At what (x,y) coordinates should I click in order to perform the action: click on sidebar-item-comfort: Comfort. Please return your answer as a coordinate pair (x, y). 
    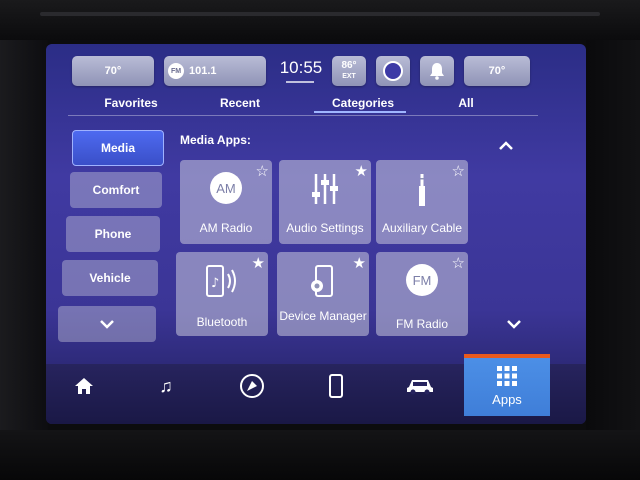
    Looking at the image, I should click on (116, 190).